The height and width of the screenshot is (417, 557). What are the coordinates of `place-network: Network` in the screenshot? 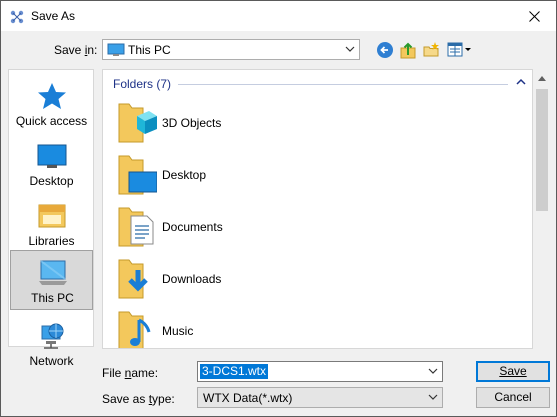 It's located at (51, 343).